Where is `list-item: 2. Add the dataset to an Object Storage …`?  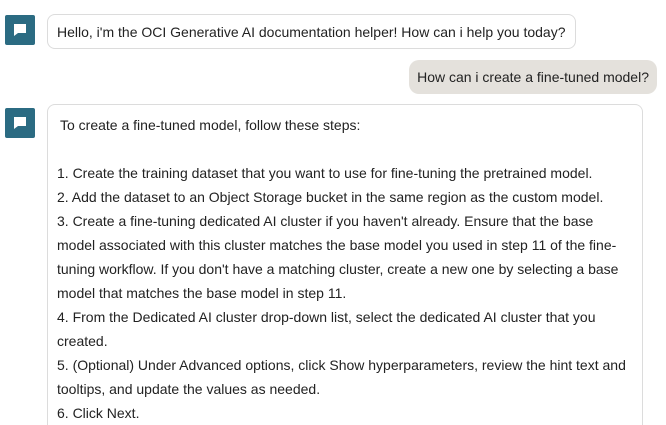 list-item: 2. Add the dataset to an Object Storage … is located at coordinates (330, 197).